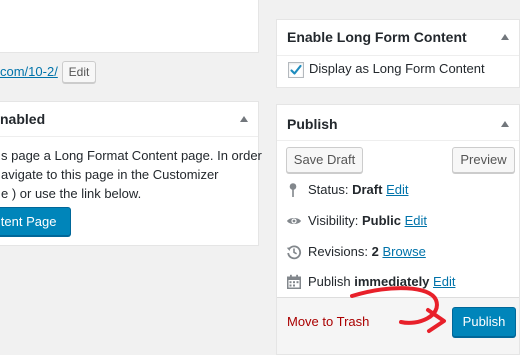 The height and width of the screenshot is (355, 520). I want to click on eye-icon, so click(294, 221).